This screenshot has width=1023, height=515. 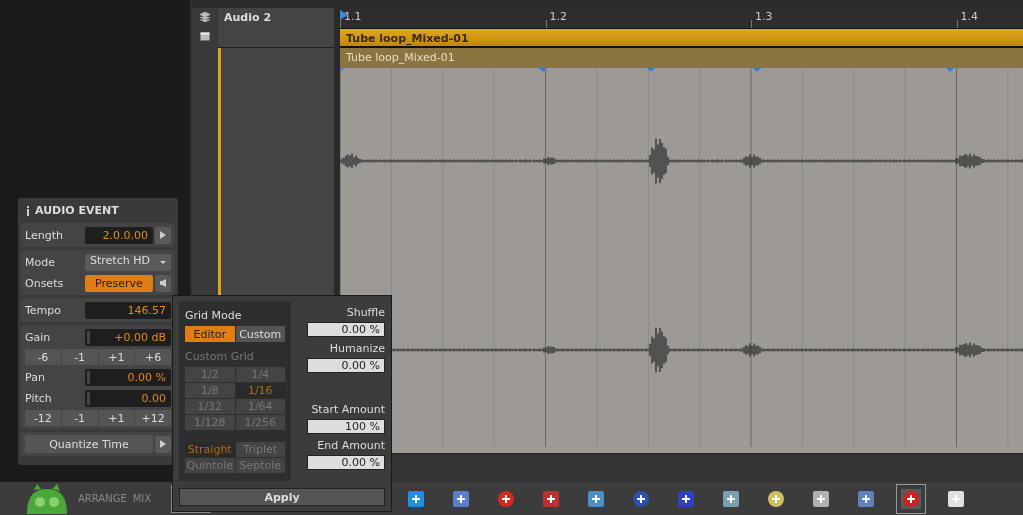 I want to click on clip-header: Tube loop_Mixed-01, so click(x=681, y=38).